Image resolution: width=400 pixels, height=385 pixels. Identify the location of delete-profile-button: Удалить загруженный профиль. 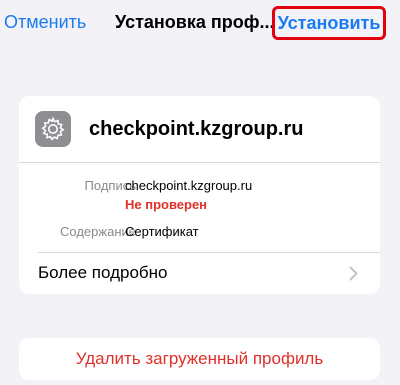
(199, 359).